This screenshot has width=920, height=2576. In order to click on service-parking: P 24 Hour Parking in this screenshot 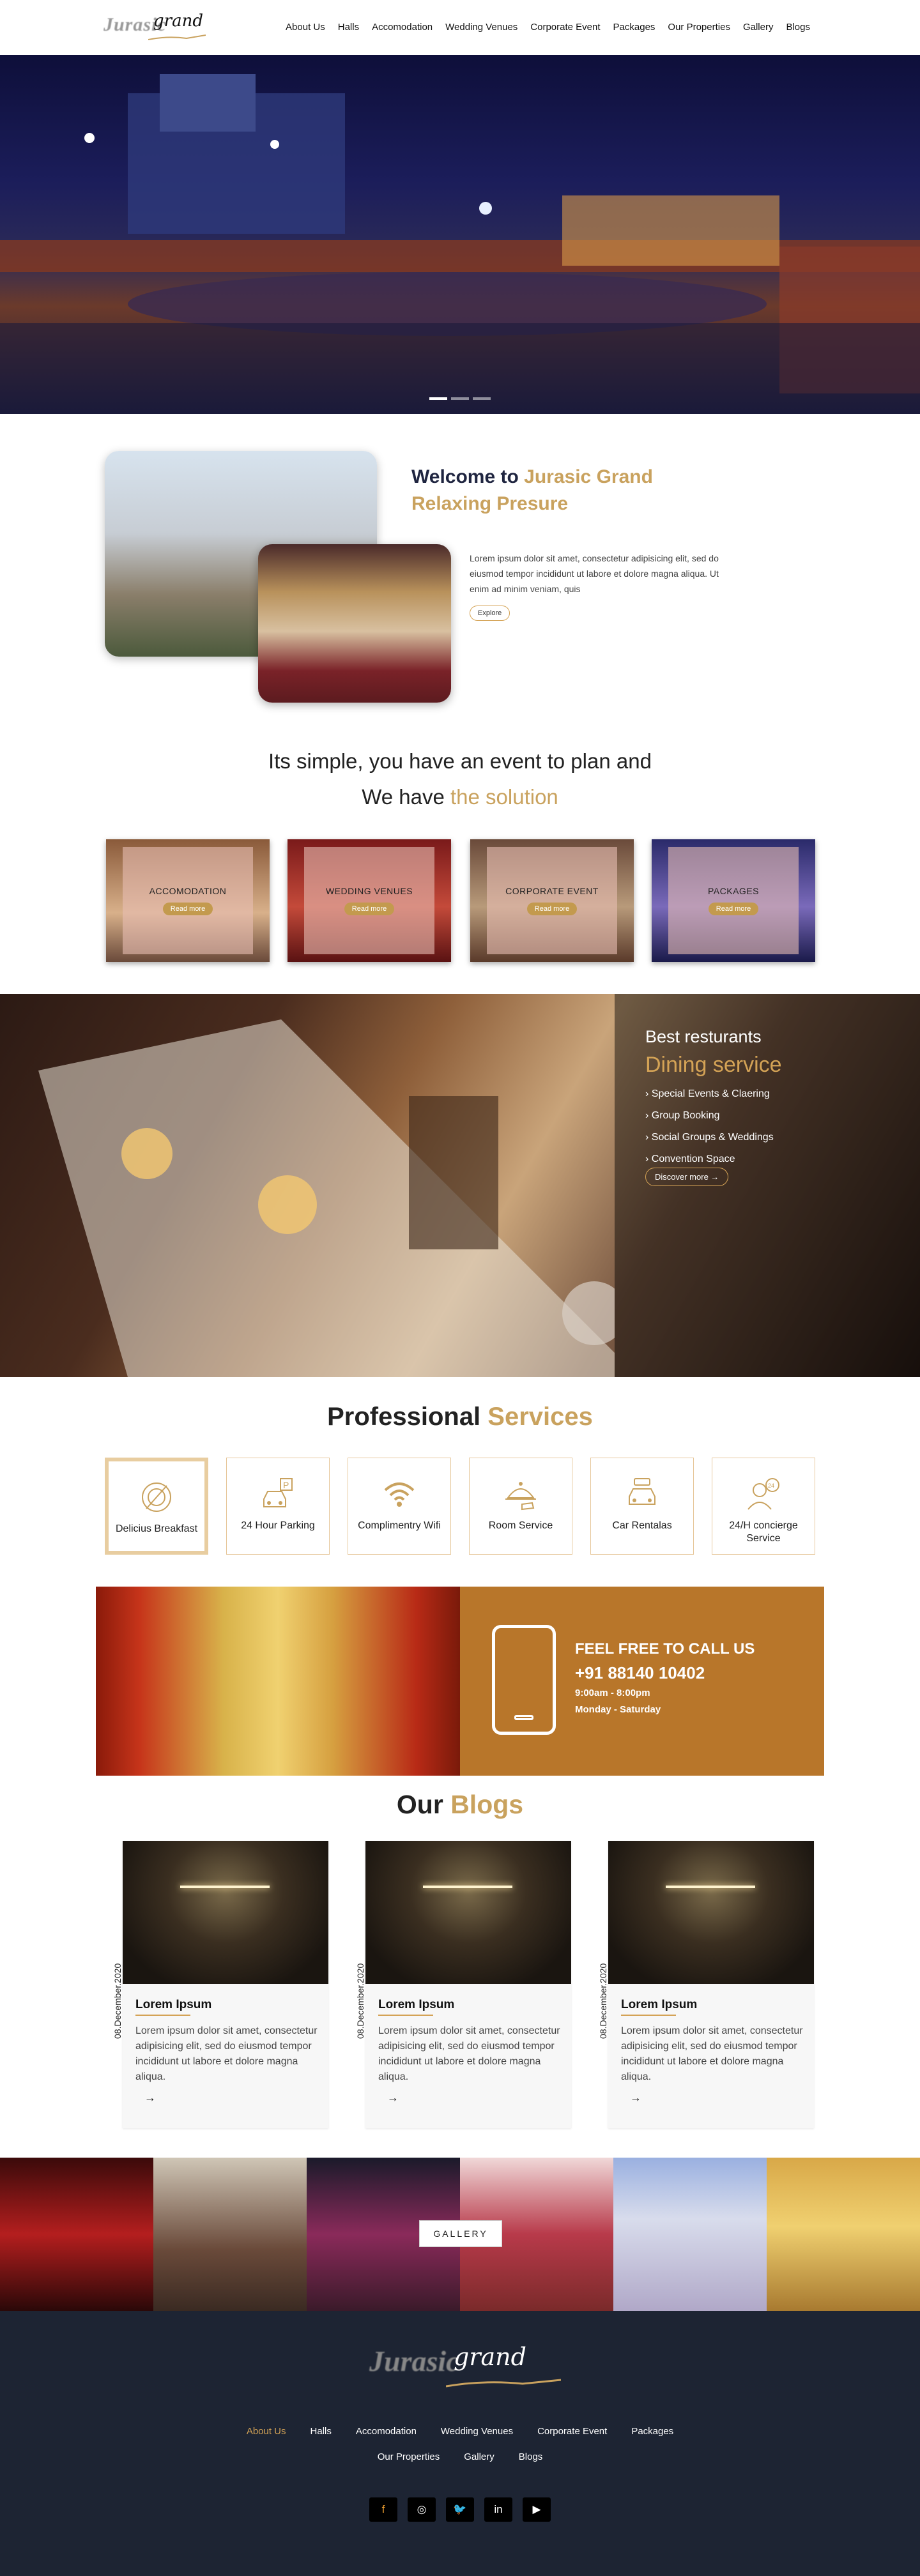, I will do `click(278, 1507)`.